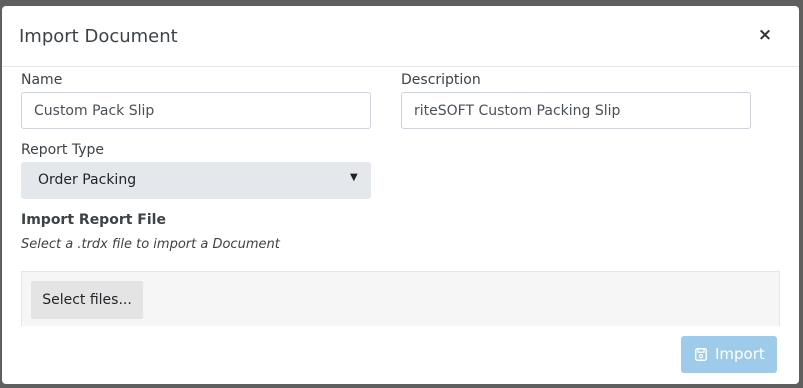 Image resolution: width=803 pixels, height=388 pixels. What do you see at coordinates (98, 36) in the screenshot?
I see `dialog-title: Import Document` at bounding box center [98, 36].